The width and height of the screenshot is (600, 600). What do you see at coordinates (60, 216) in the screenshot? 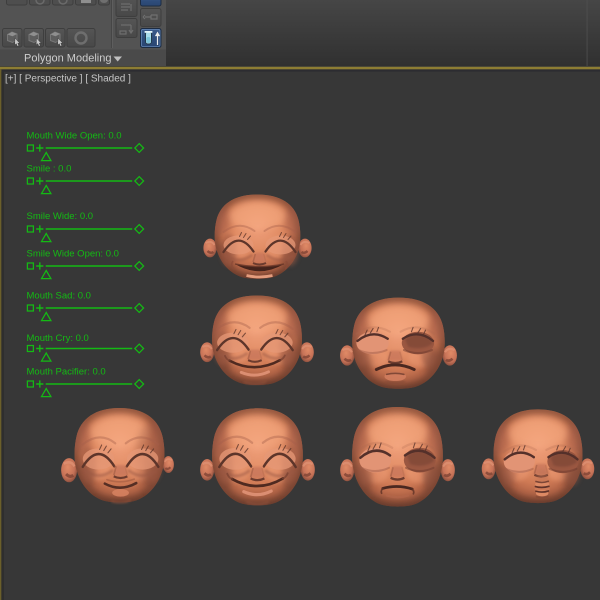
I see `svg-text: Smile Wide: 0.0` at bounding box center [60, 216].